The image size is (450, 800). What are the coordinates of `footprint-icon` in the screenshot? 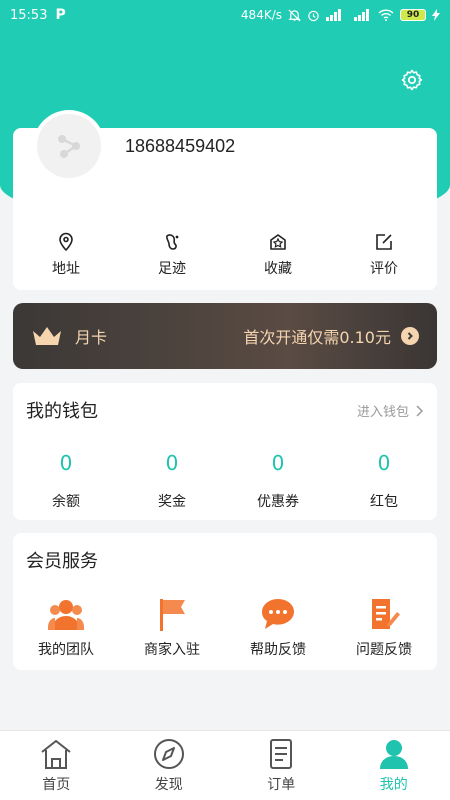 It's located at (172, 242).